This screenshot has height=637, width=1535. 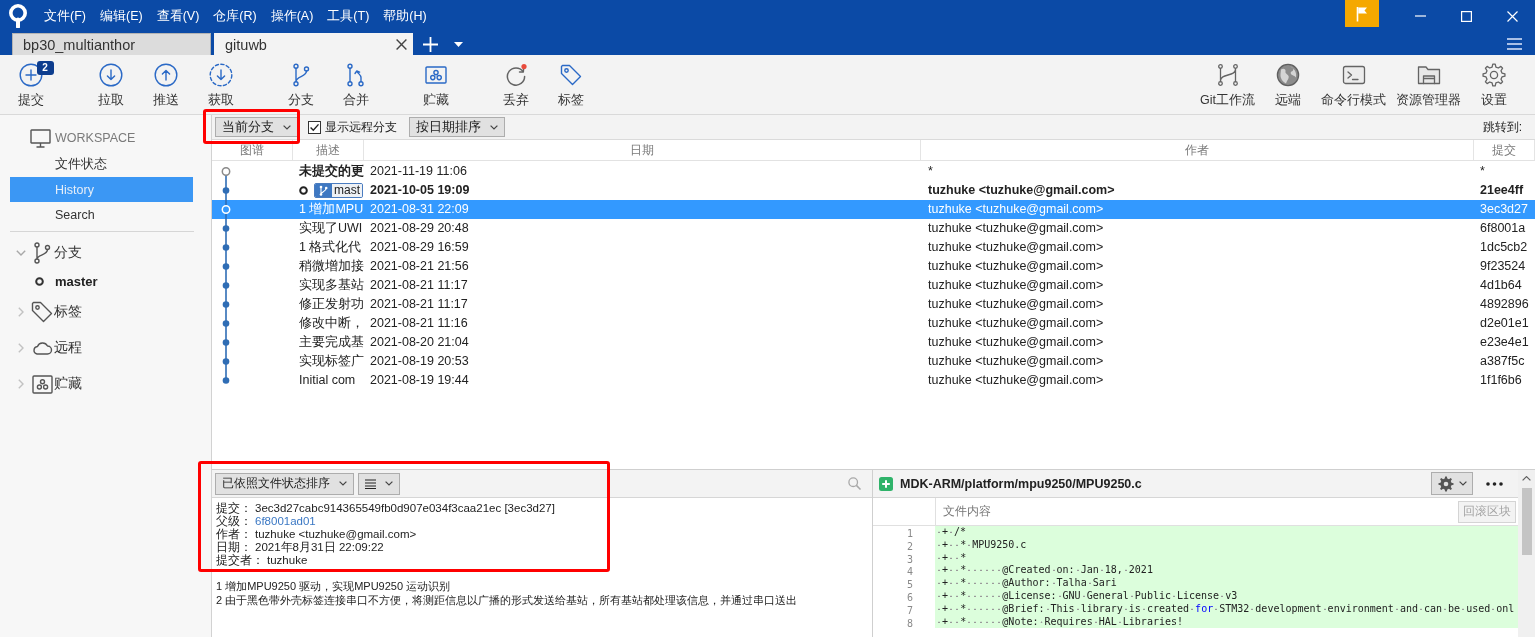 I want to click on toolbar-button: Git工作流, so click(x=1227, y=84).